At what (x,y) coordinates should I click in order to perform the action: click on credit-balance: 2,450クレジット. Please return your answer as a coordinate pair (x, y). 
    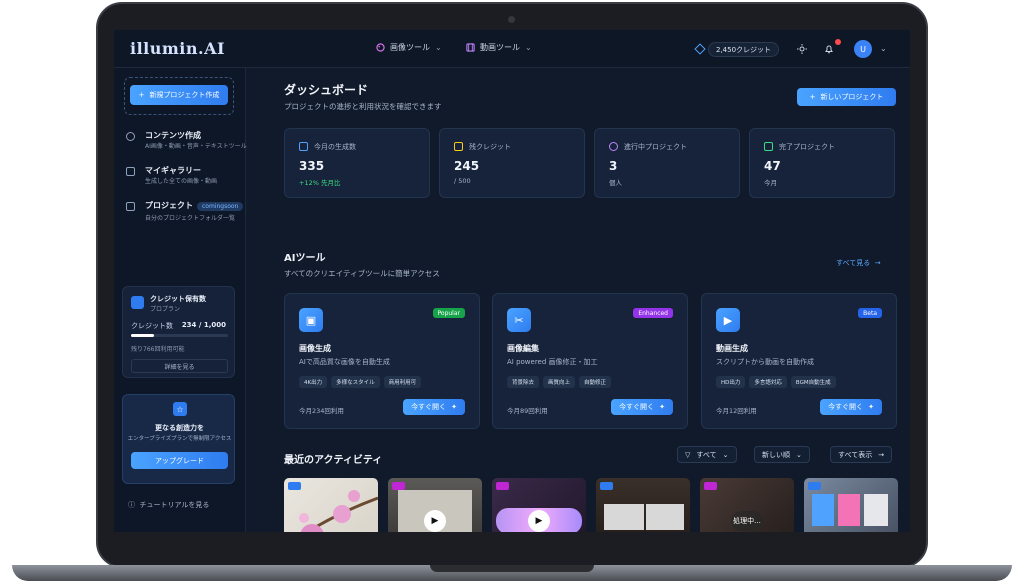
    Looking at the image, I should click on (744, 49).